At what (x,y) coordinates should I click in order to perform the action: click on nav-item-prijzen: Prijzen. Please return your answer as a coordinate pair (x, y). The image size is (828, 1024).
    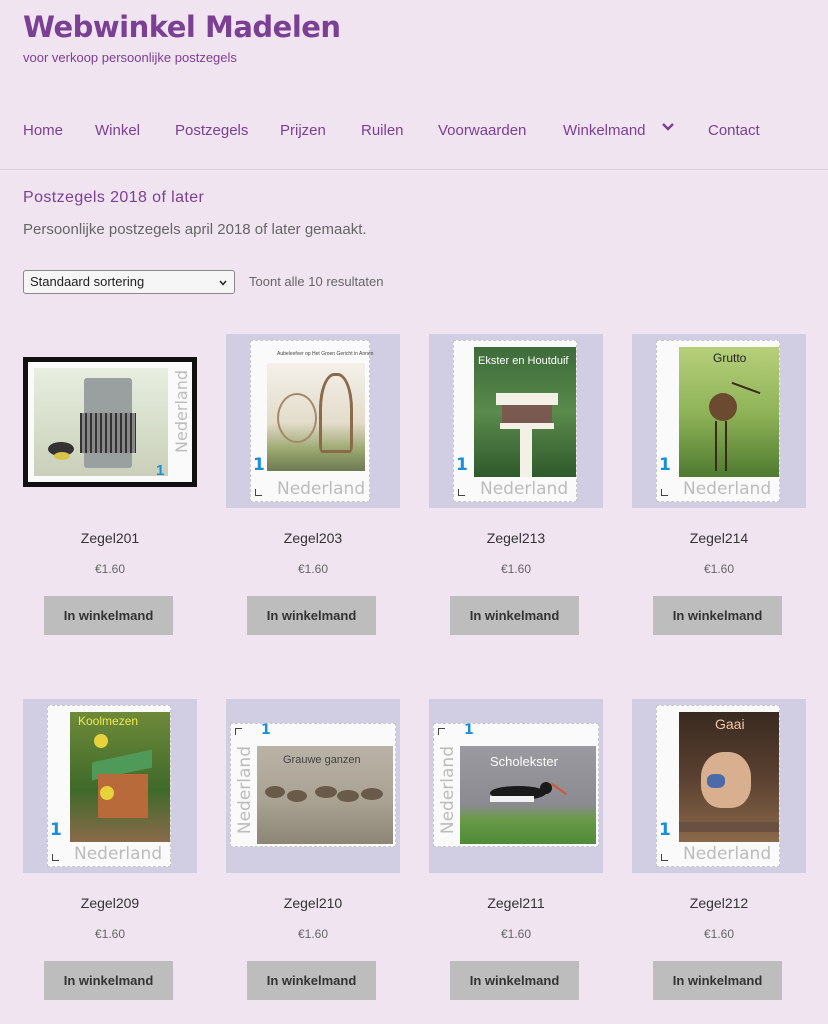
    Looking at the image, I should click on (303, 130).